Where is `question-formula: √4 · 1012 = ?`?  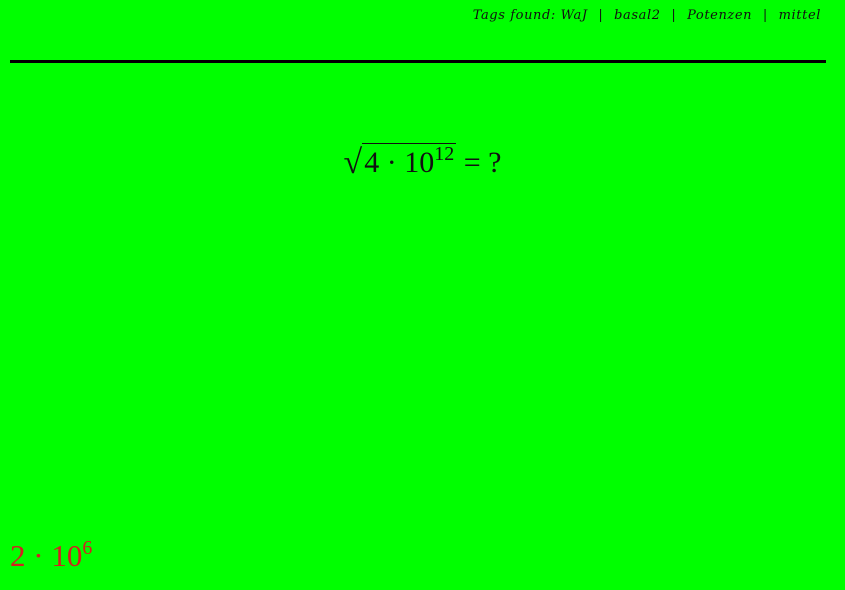 question-formula: √4 · 1012 = ? is located at coordinates (422, 162).